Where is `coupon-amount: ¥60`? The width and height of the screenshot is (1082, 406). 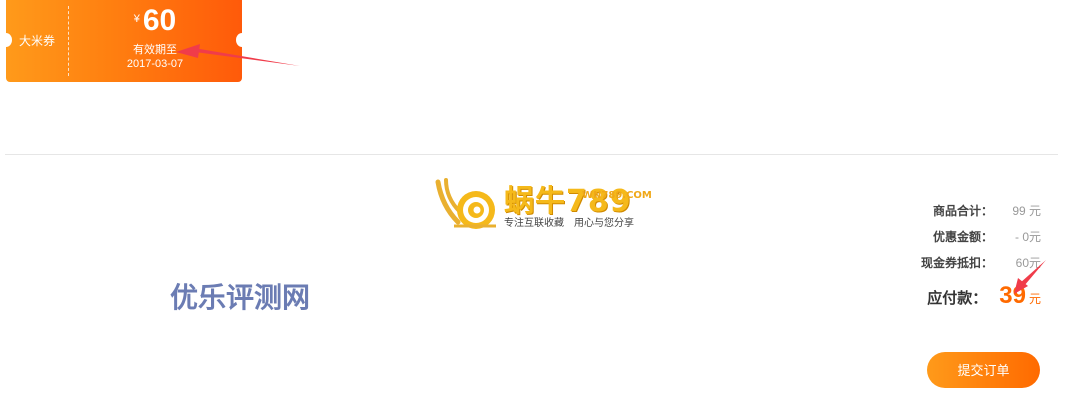 coupon-amount: ¥60 is located at coordinates (155, 21).